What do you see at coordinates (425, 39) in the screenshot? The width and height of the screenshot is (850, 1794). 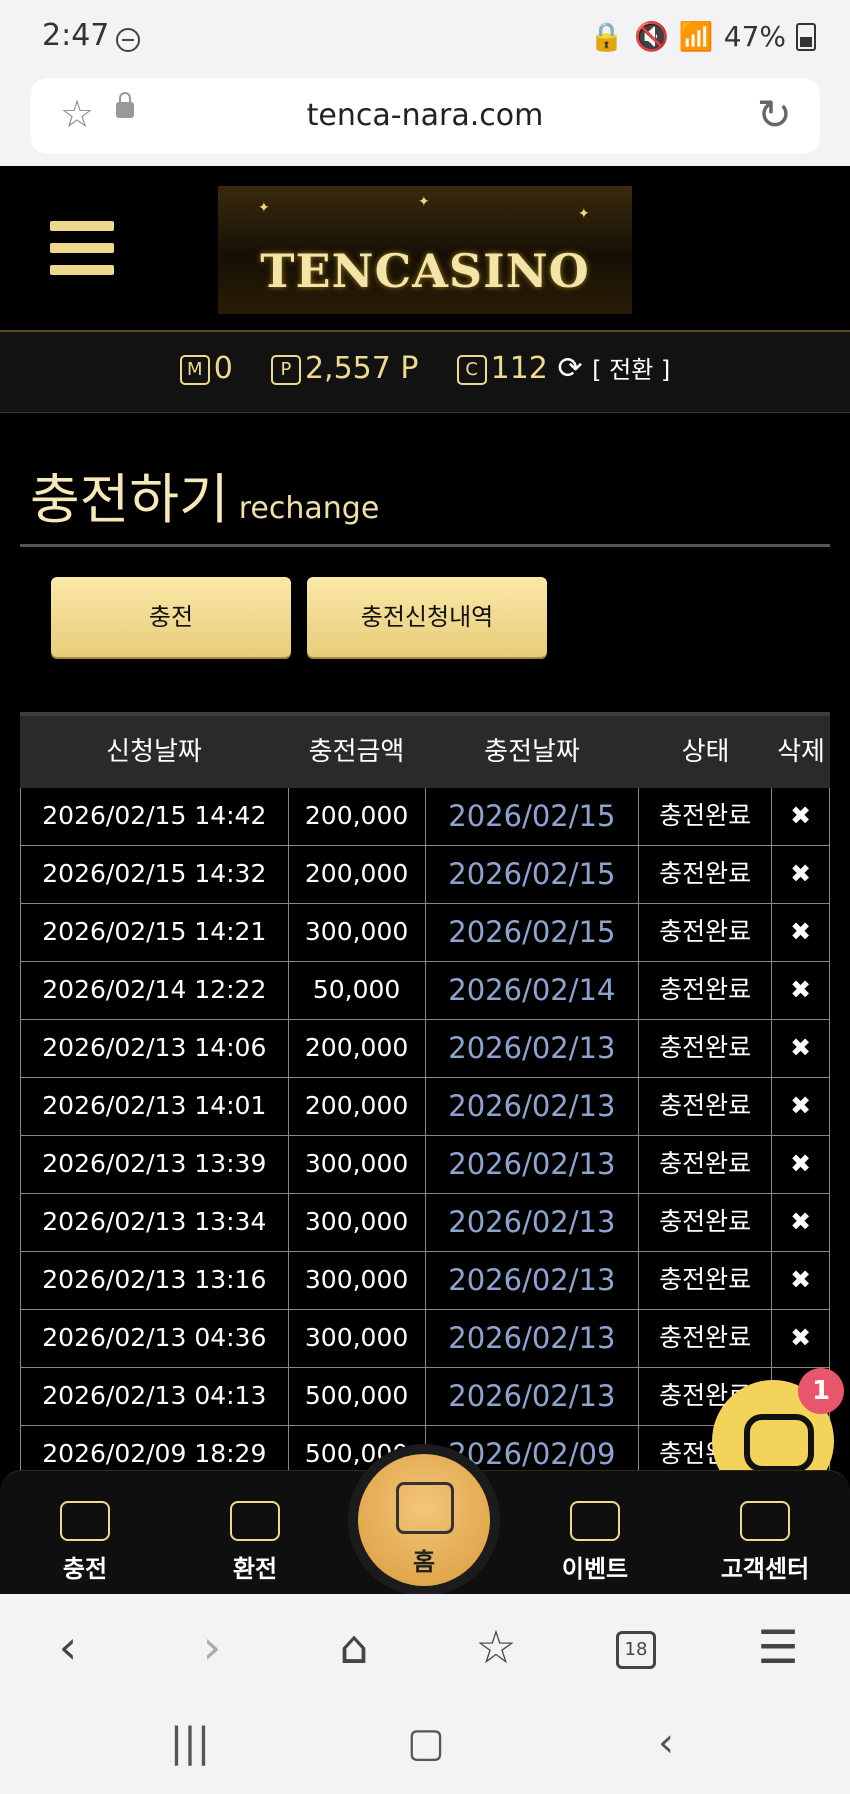 I see `status-bar: 2:47 🔒 🔇 📶 47%` at bounding box center [425, 39].